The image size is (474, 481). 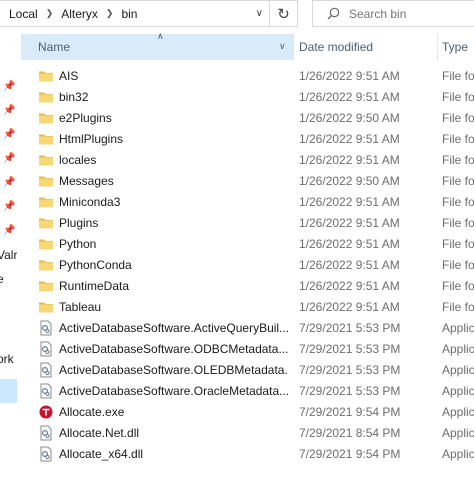 I want to click on address-bar: Local ❯ Alteryx ❯ bin ∨, so click(x=135, y=13).